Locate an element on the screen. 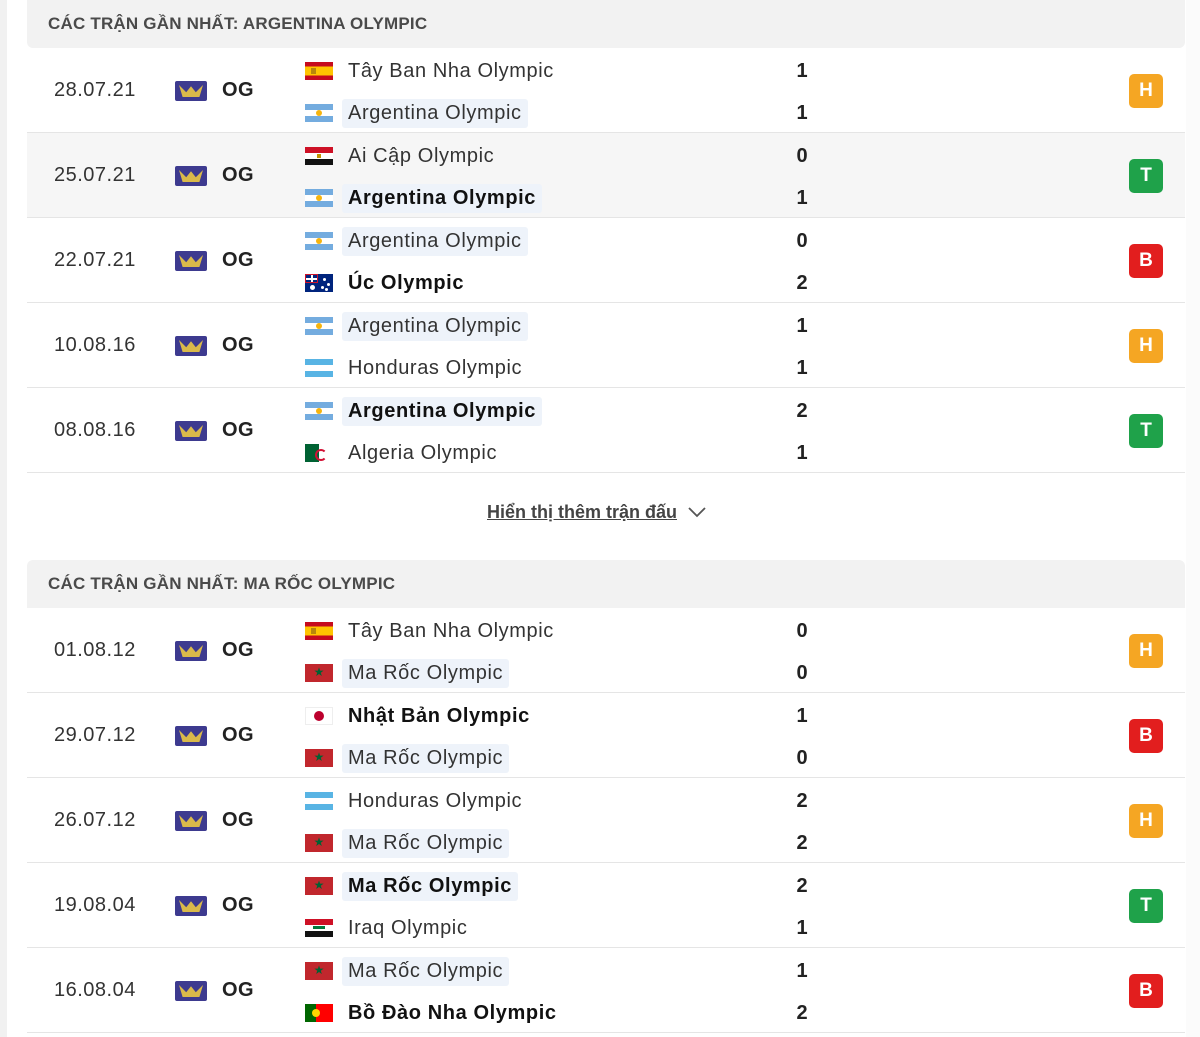  team-name: Úc Olympic is located at coordinates (406, 282).